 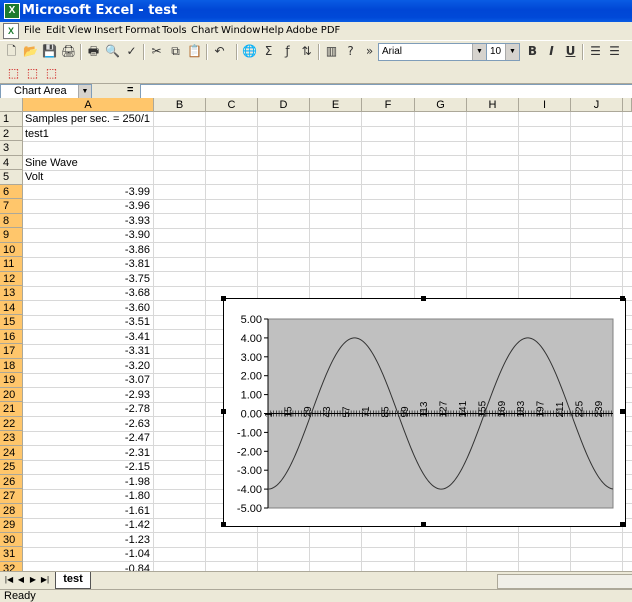 What do you see at coordinates (11, 191) in the screenshot?
I see `row-header-6: 6` at bounding box center [11, 191].